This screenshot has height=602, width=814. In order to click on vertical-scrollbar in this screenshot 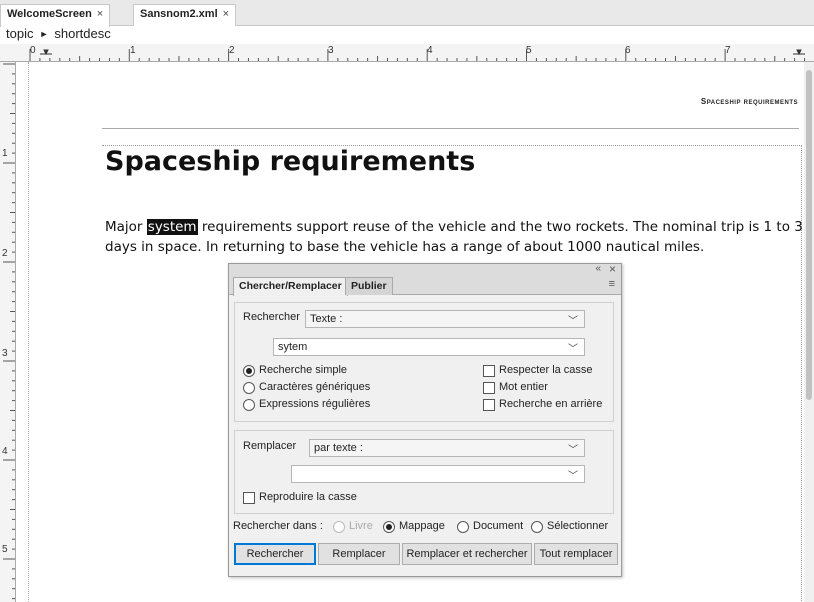, I will do `click(809, 332)`.